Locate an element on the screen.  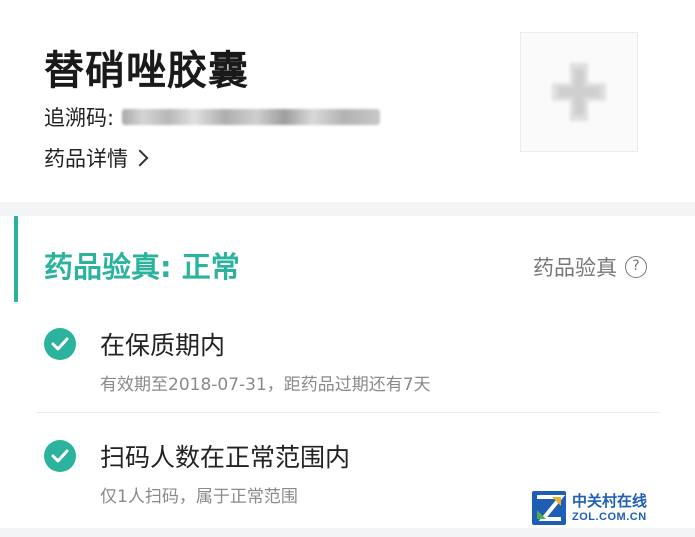
section-separator is located at coordinates (347, 209).